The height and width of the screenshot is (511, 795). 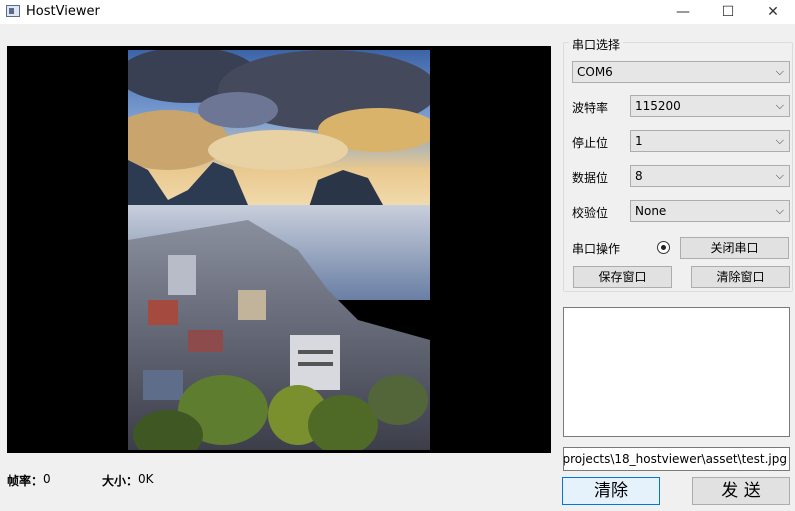 What do you see at coordinates (611, 491) in the screenshot?
I see `clear-button: 清除` at bounding box center [611, 491].